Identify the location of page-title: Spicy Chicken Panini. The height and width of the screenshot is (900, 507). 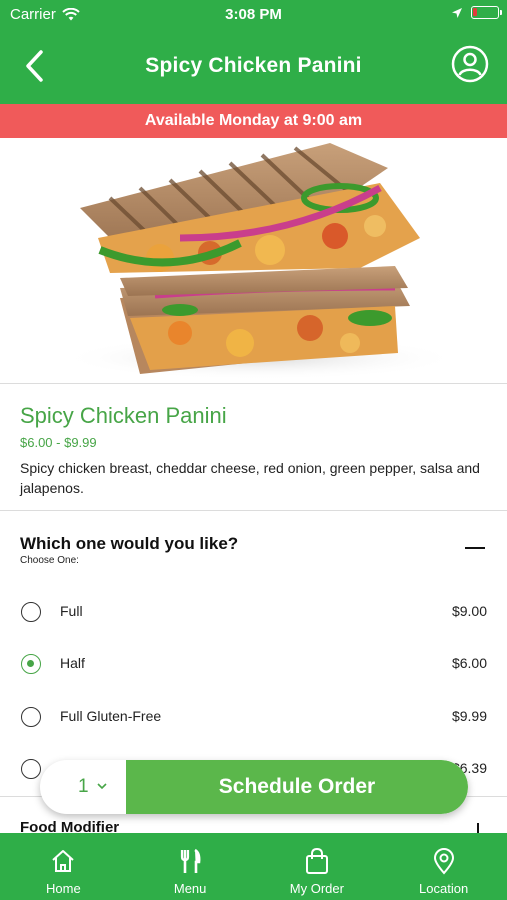
(253, 65).